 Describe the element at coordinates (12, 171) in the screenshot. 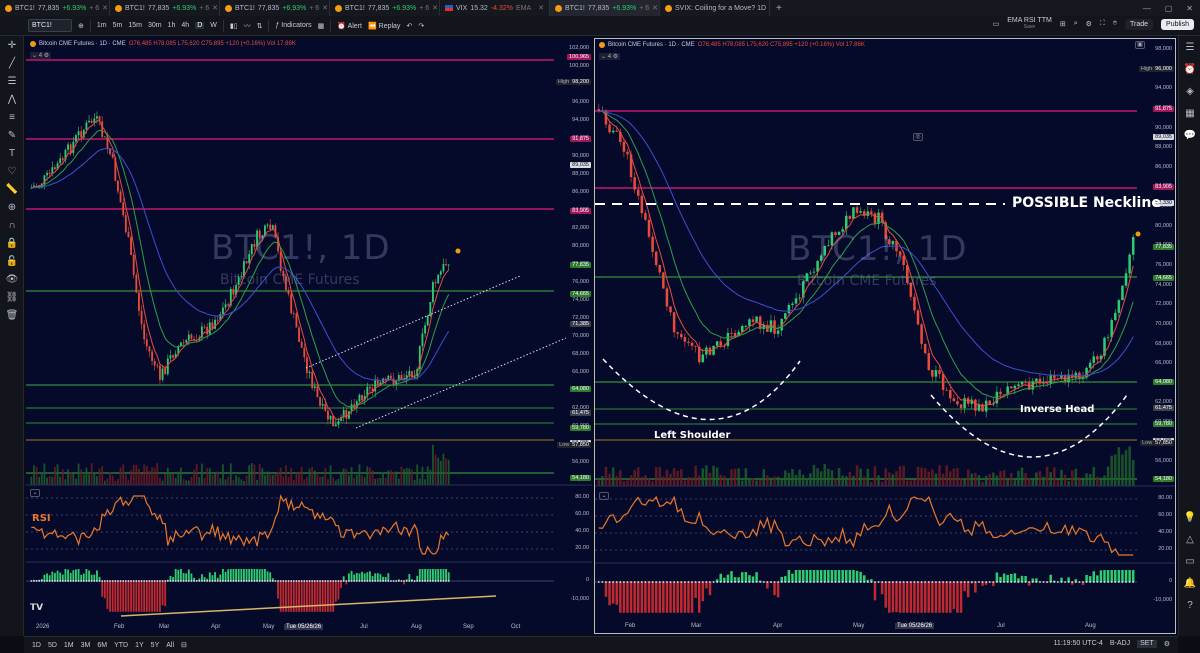

I see `favorites-icon: ♡` at that location.